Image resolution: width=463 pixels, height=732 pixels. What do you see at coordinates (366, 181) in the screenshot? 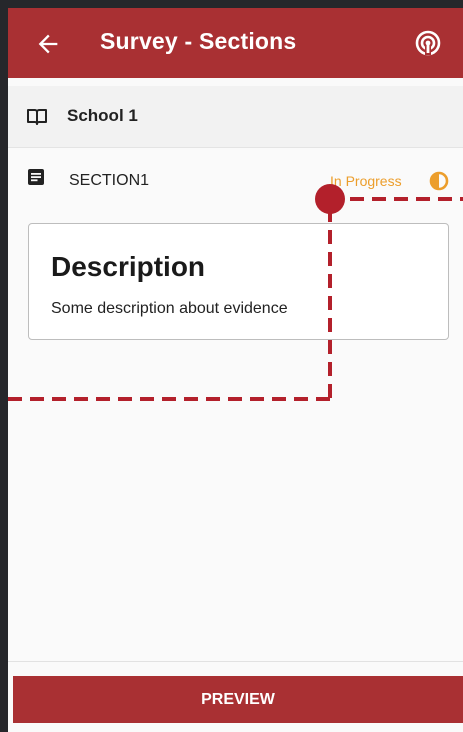
I see `status-label: In Progress` at bounding box center [366, 181].